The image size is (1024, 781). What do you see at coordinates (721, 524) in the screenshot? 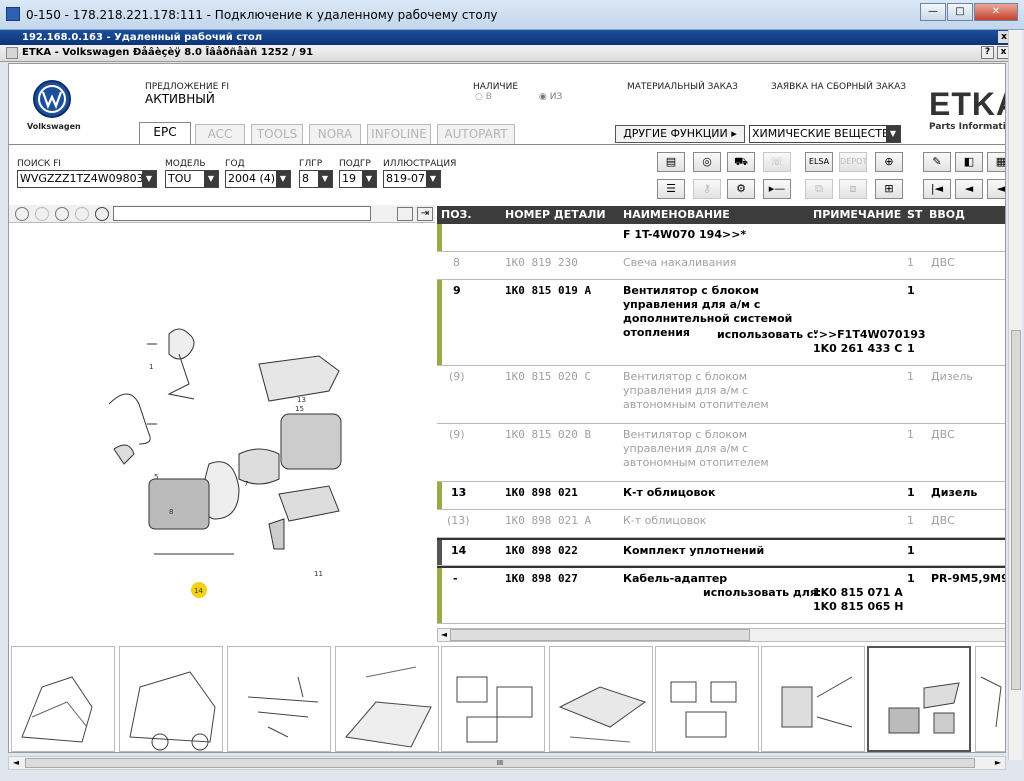
I see `table-row: (13) 1K0 898 021 A К-т облицовок 1 ДВС` at bounding box center [721, 524].